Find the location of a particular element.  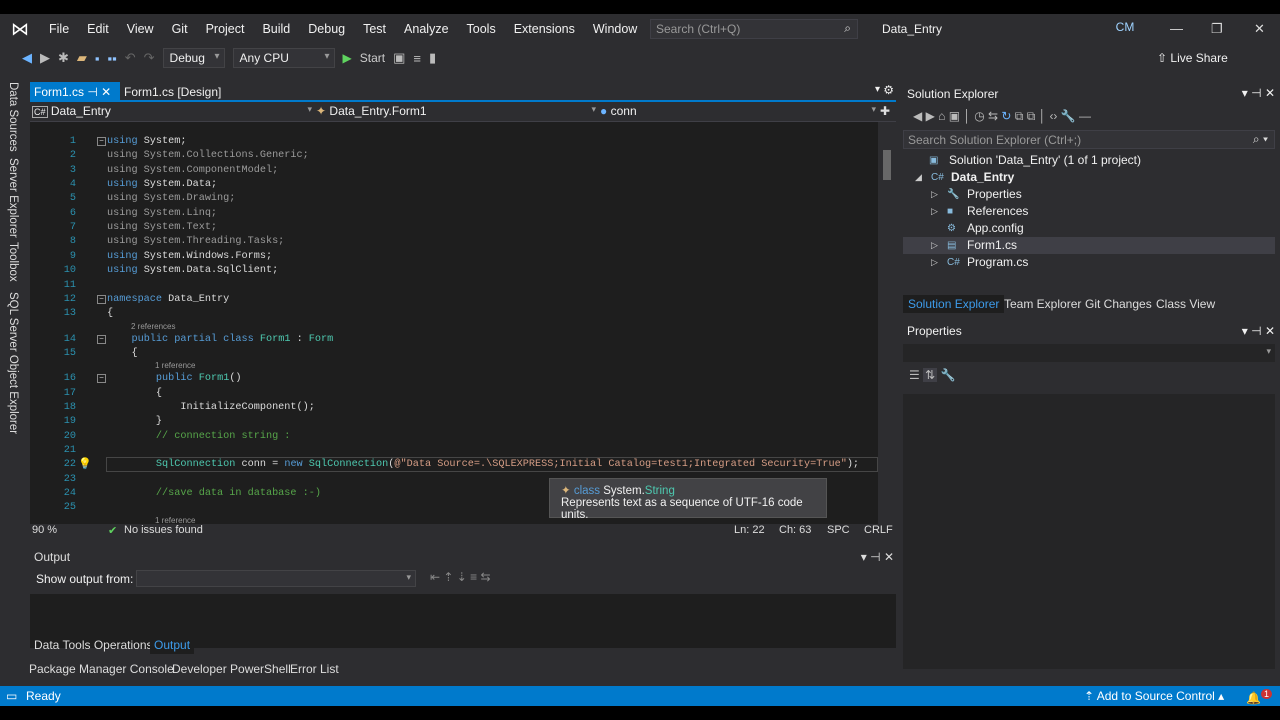

code-line: namespace Data_Entry is located at coordinates (168, 299).